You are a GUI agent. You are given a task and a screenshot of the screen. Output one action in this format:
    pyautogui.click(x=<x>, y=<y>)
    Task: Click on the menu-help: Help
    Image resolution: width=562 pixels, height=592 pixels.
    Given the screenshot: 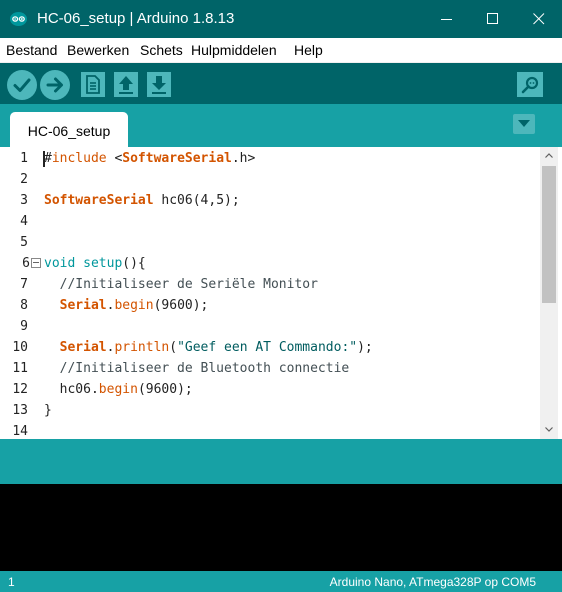 What is the action you would take?
    pyautogui.click(x=308, y=50)
    